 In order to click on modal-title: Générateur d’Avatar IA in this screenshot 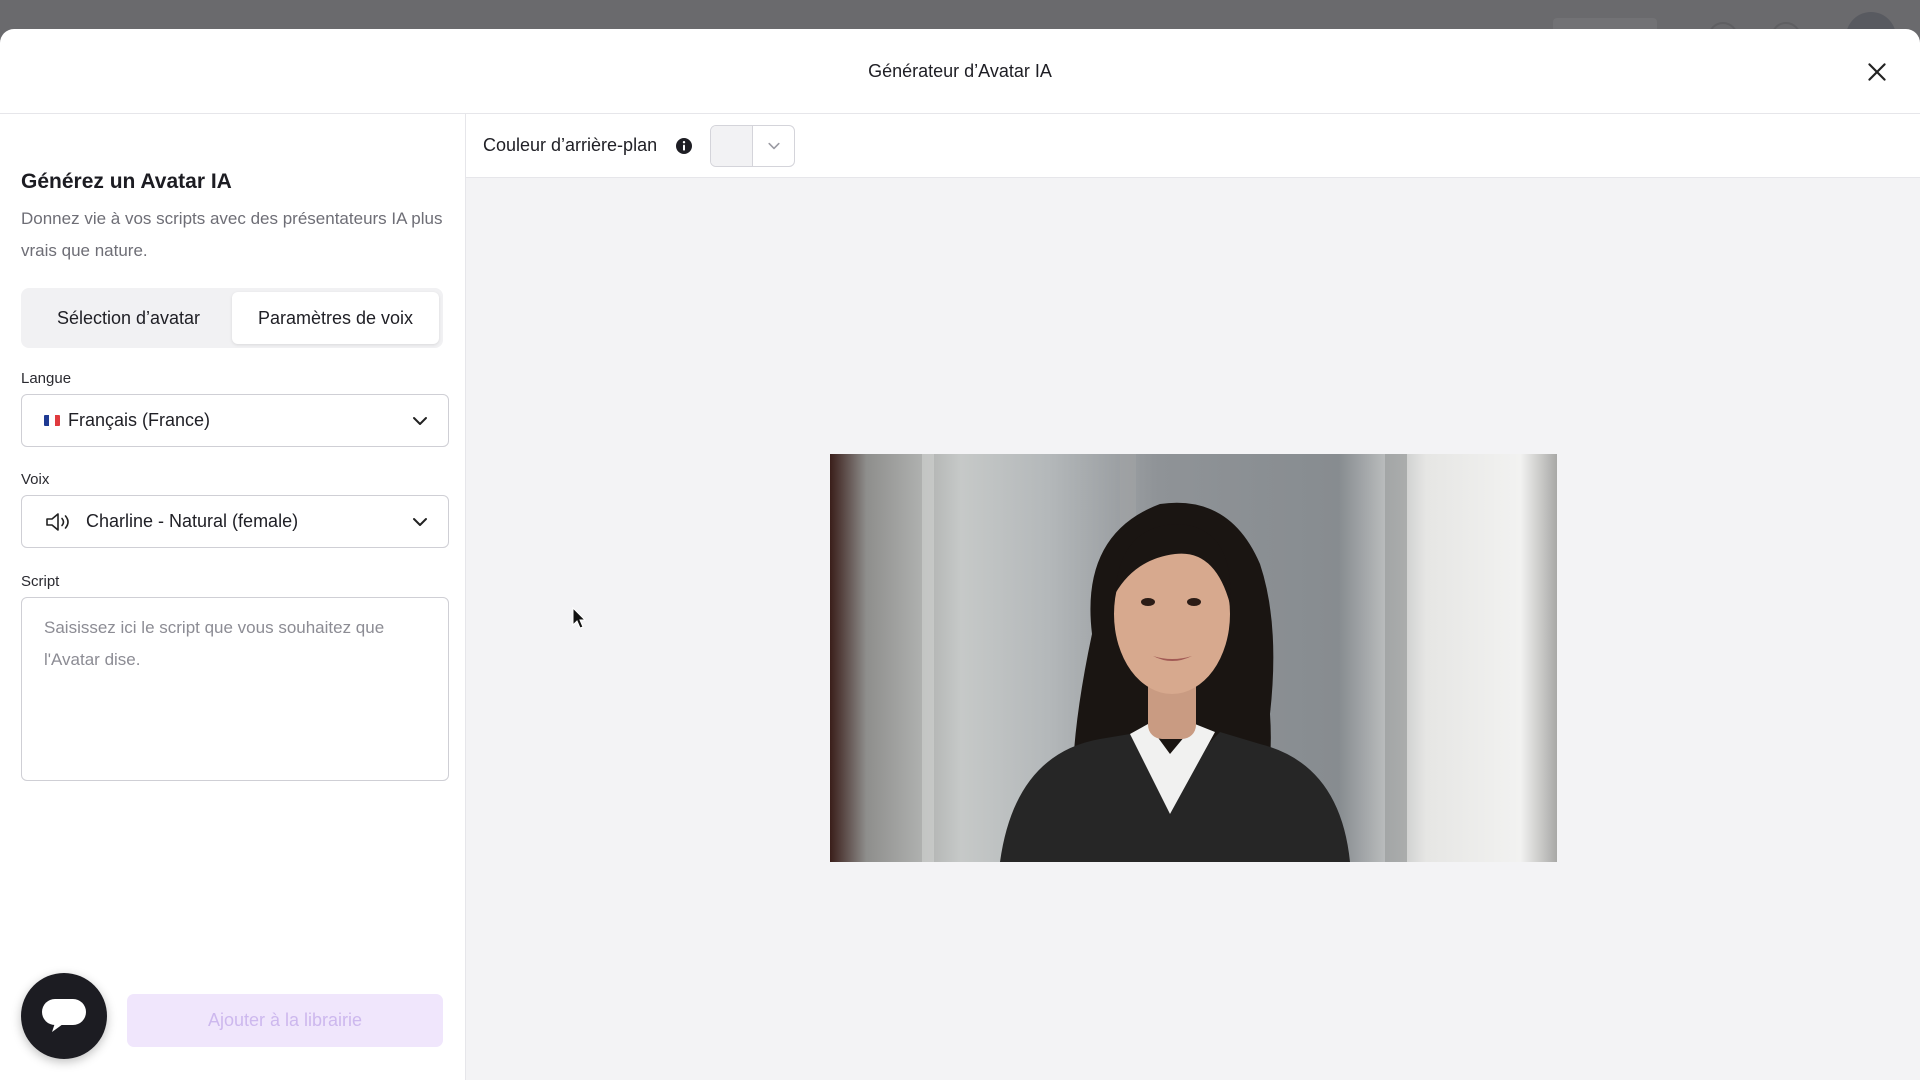, I will do `click(960, 70)`.